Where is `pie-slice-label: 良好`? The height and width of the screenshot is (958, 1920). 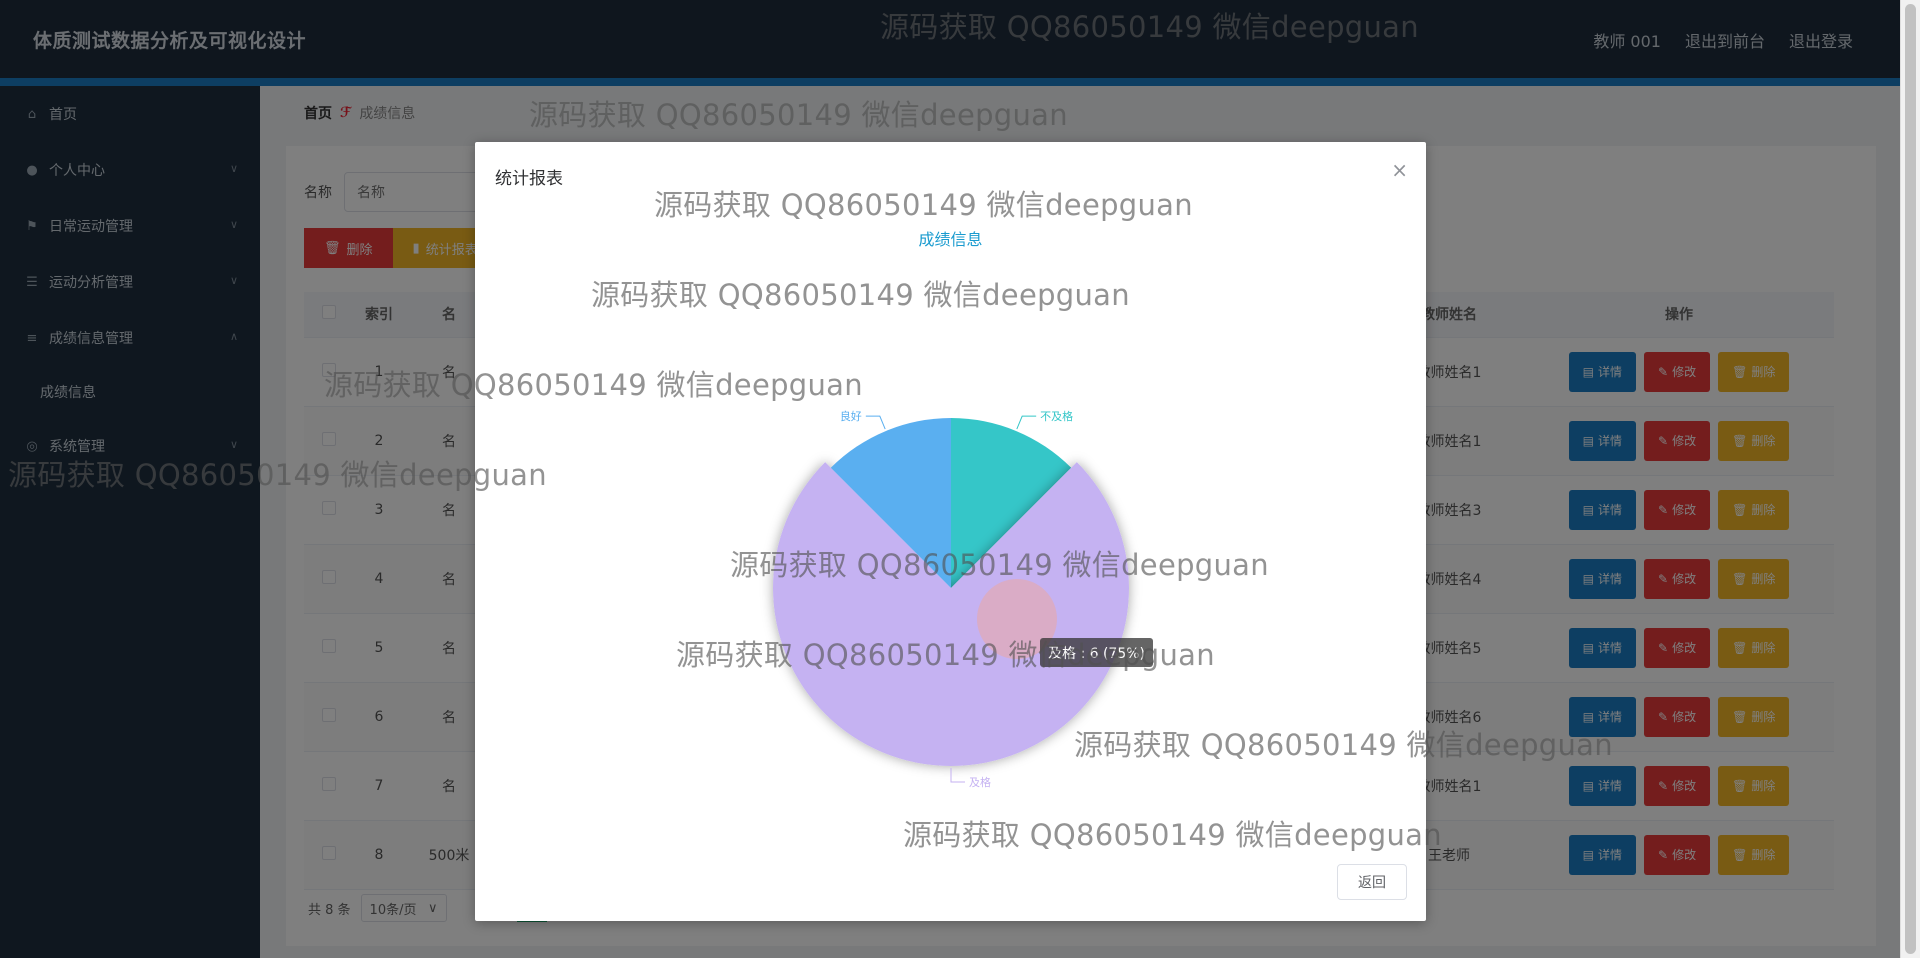 pie-slice-label: 良好 is located at coordinates (851, 416).